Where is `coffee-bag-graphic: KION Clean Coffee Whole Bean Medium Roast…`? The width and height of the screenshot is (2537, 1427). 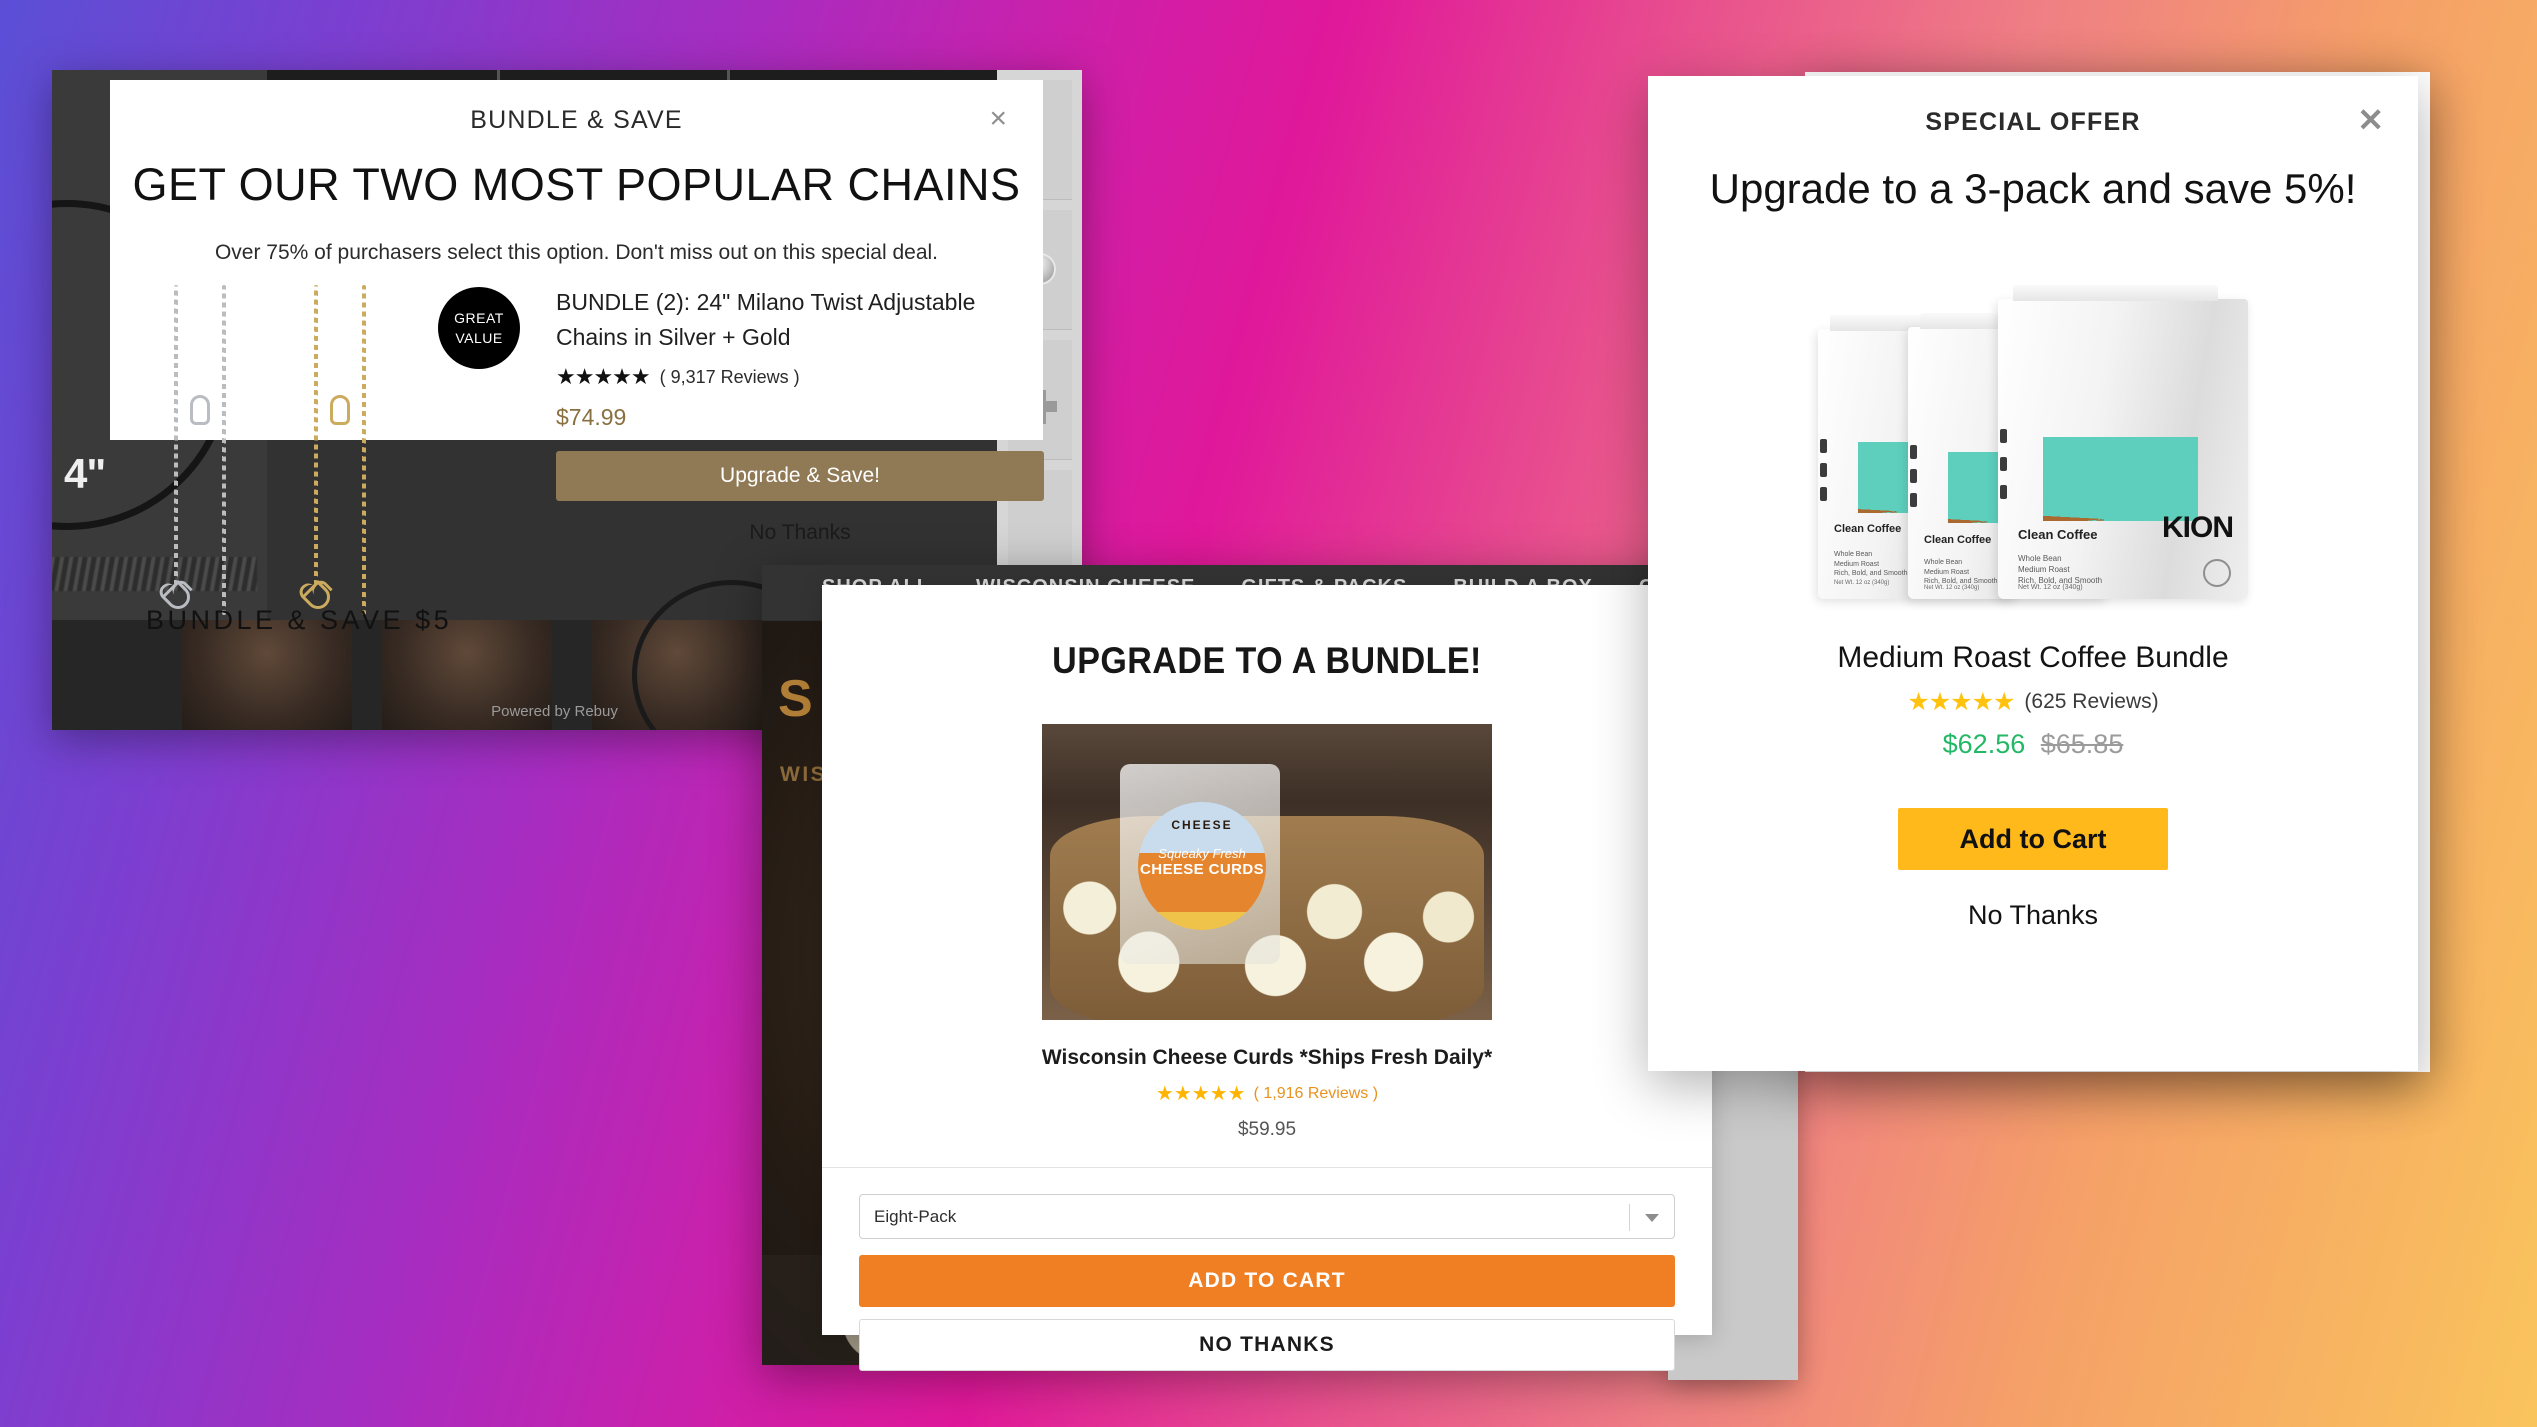 coffee-bag-graphic: KION Clean Coffee Whole Bean Medium Roast… is located at coordinates (2123, 442).